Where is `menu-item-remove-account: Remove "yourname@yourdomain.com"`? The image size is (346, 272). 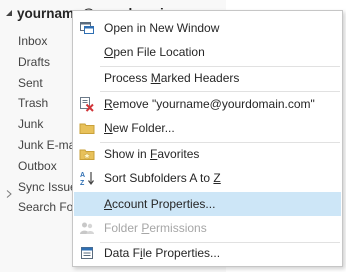 menu-item-remove-account: Remove "yourname@yourdomain.com" is located at coordinates (207, 104).